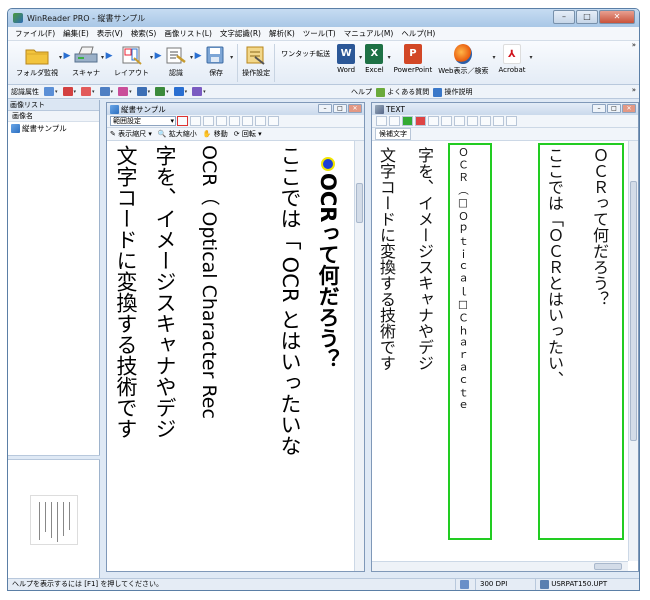 Image resolution: width=650 pixels, height=600 pixels. I want to click on text-vertical-scrollbar, so click(633, 351).